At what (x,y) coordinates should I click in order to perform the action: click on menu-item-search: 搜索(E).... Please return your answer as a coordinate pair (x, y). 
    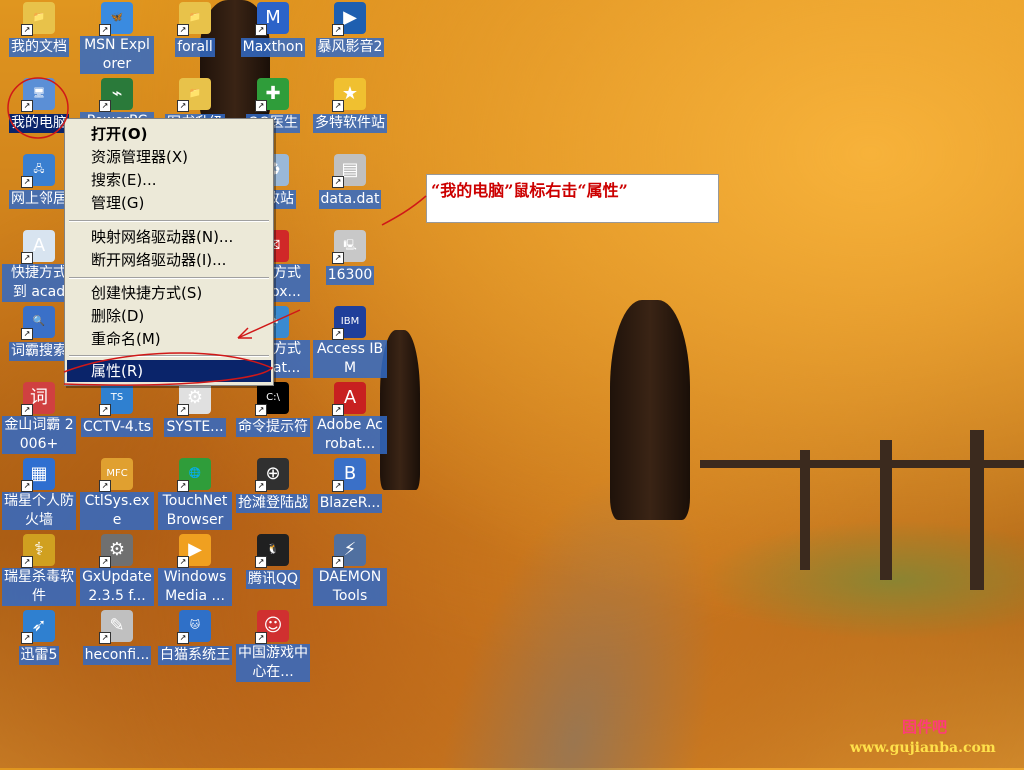
    Looking at the image, I should click on (169, 180).